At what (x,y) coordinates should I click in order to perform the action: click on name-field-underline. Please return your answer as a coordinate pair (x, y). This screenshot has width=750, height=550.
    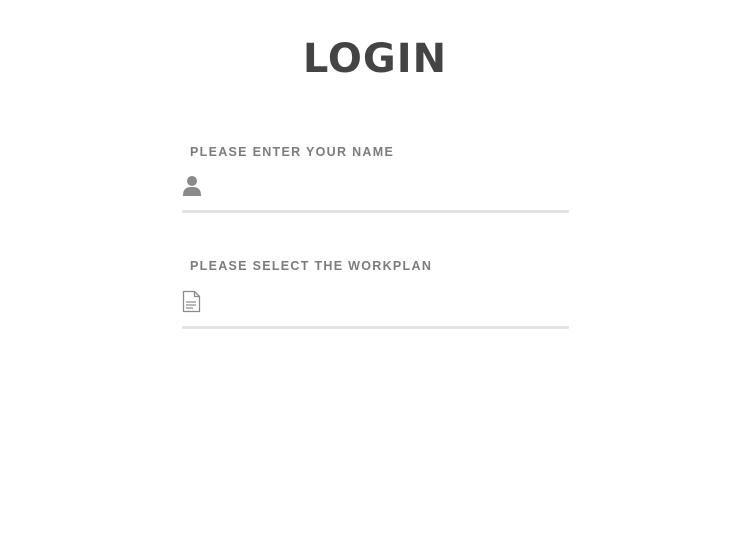
    Looking at the image, I should click on (375, 211).